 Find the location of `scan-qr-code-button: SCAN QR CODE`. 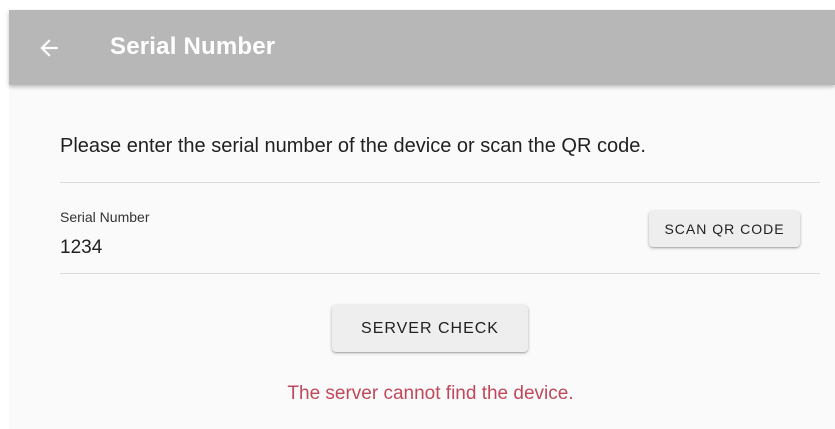

scan-qr-code-button: SCAN QR CODE is located at coordinates (724, 229).